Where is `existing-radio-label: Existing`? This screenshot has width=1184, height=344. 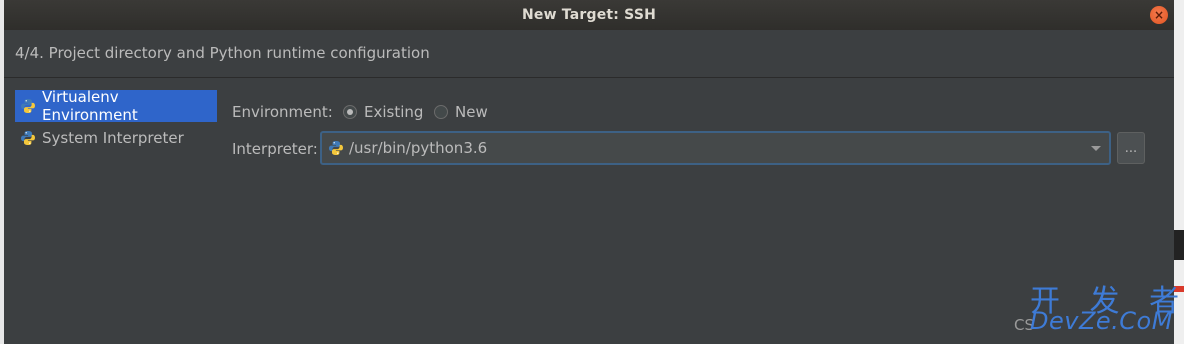
existing-radio-label: Existing is located at coordinates (393, 112).